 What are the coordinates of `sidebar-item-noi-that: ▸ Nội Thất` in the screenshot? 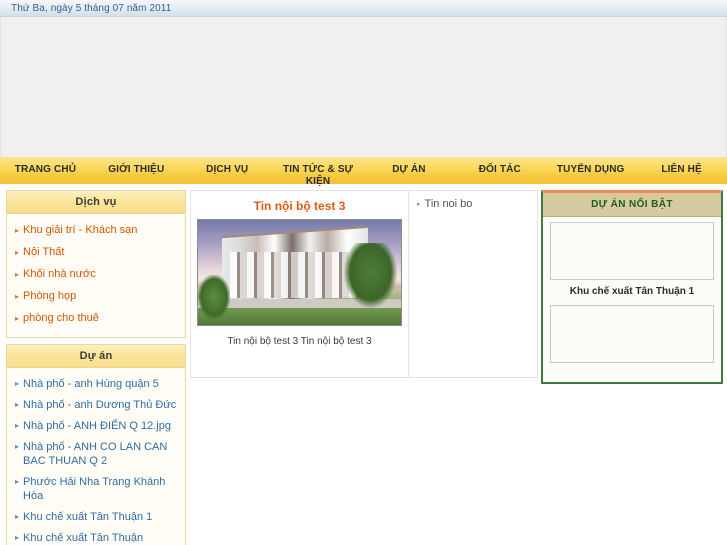 It's located at (96, 253).